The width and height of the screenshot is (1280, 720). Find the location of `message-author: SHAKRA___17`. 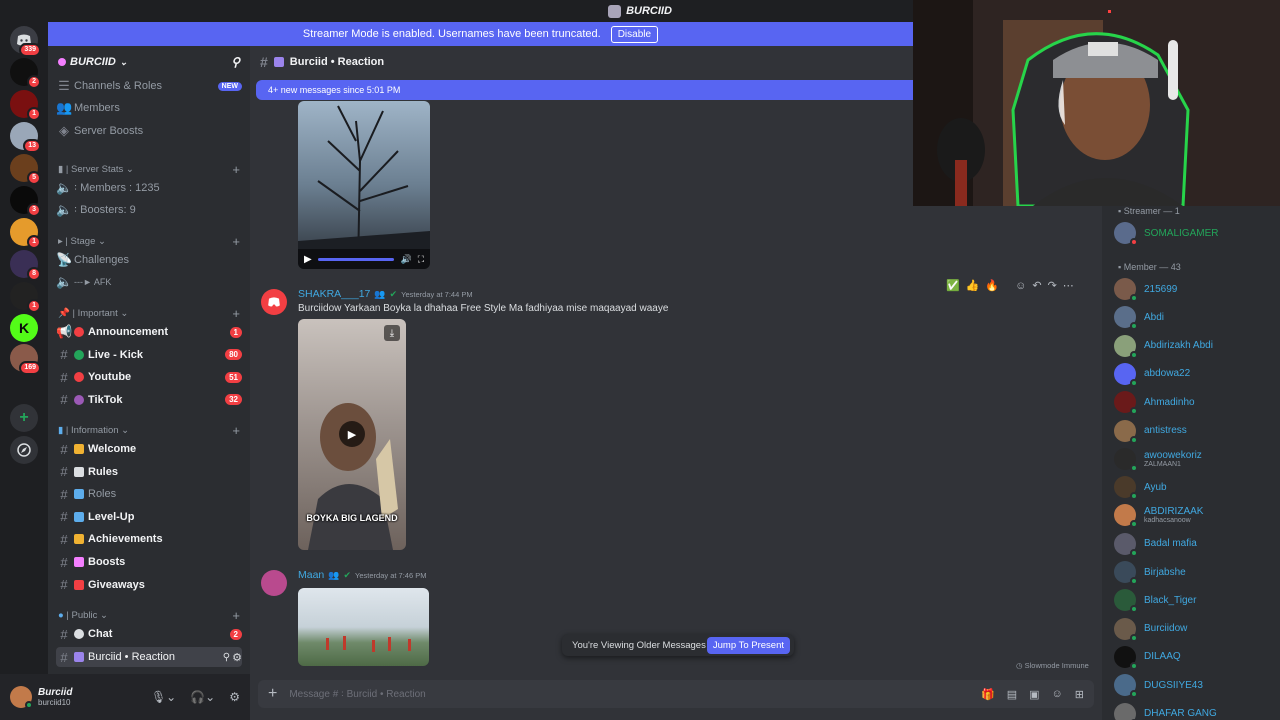

message-author: SHAKRA___17 is located at coordinates (334, 294).